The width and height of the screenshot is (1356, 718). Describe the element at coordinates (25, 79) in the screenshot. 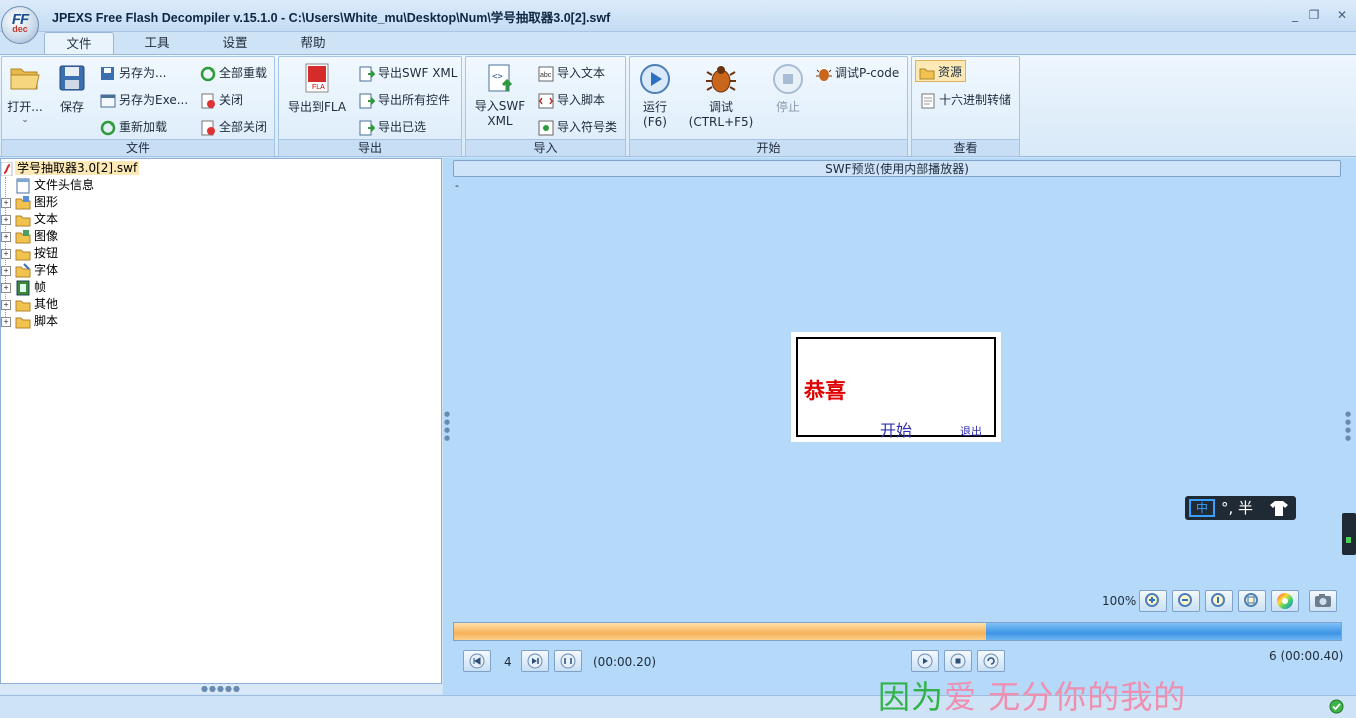

I see `open-folder-icon` at that location.